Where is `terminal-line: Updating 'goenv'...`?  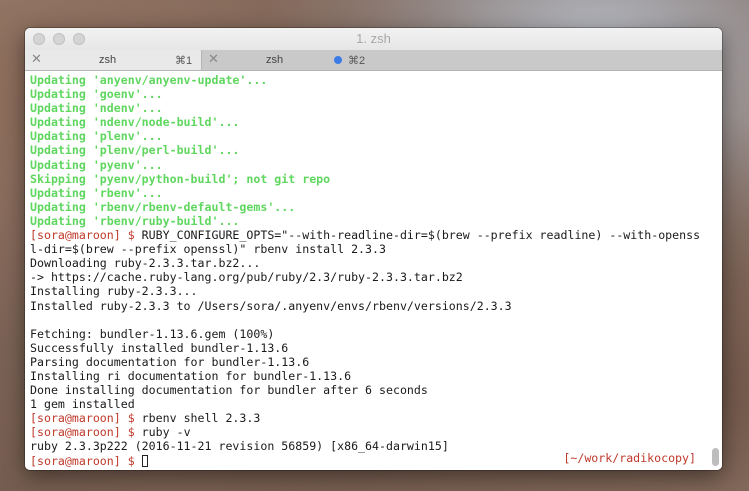
terminal-line: Updating 'goenv'... is located at coordinates (376, 94).